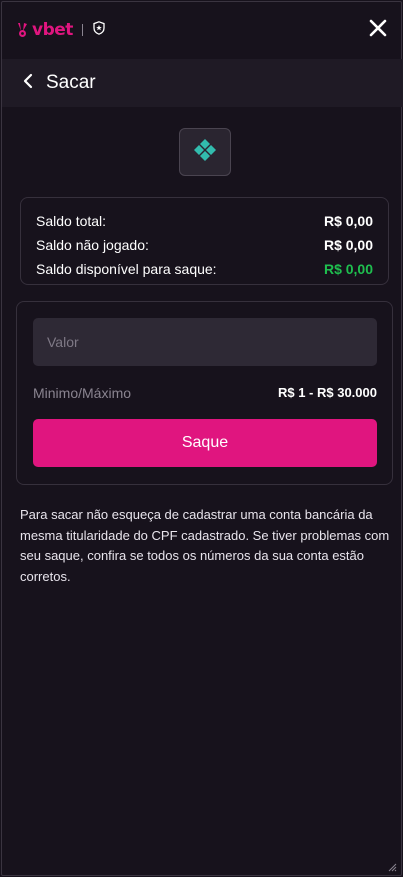 This screenshot has height=877, width=403. Describe the element at coordinates (327, 392) in the screenshot. I see `limits-value: R$ 1 - R$ 30.000` at that location.